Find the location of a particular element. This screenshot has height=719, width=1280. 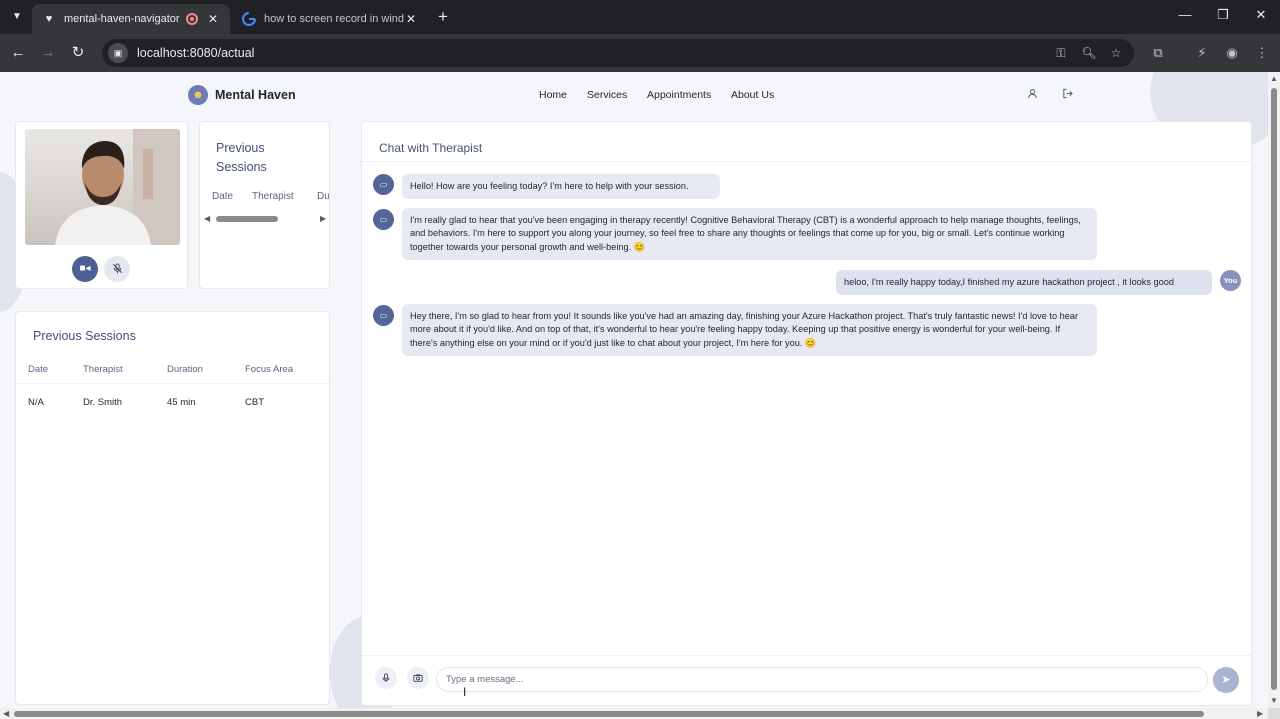

cell-date: N/A is located at coordinates (36, 402).